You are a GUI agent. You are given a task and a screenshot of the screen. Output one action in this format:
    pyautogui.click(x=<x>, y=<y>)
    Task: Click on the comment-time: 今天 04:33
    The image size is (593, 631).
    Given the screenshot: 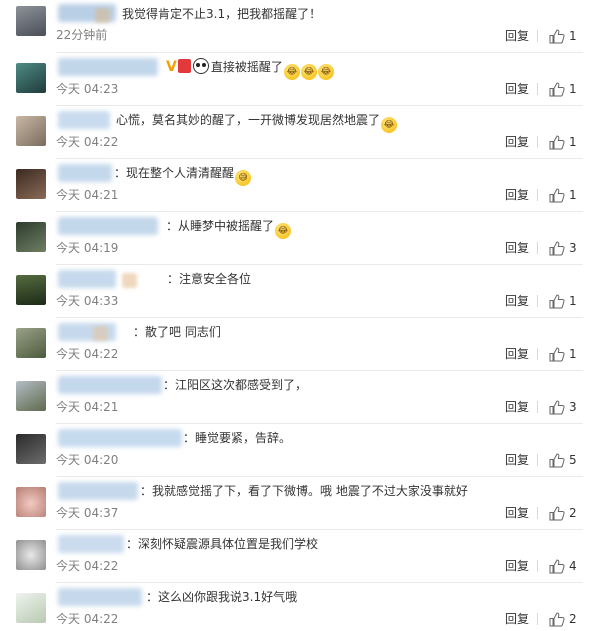 What is the action you would take?
    pyautogui.click(x=87, y=301)
    